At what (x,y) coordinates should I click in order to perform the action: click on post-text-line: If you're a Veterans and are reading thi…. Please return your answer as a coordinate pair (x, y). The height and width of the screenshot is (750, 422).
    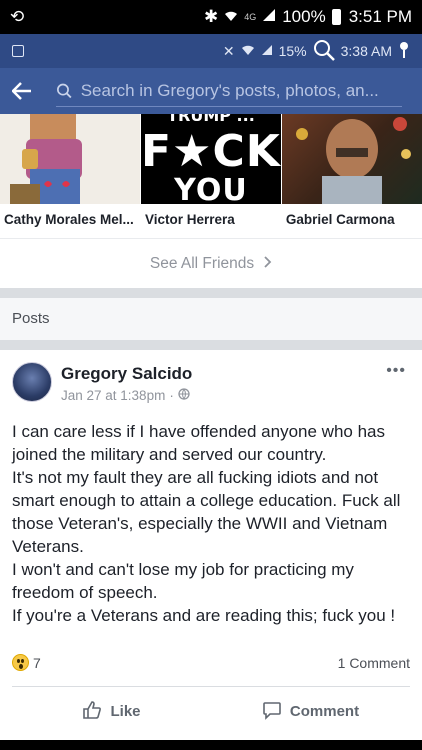
    Looking at the image, I should click on (204, 615).